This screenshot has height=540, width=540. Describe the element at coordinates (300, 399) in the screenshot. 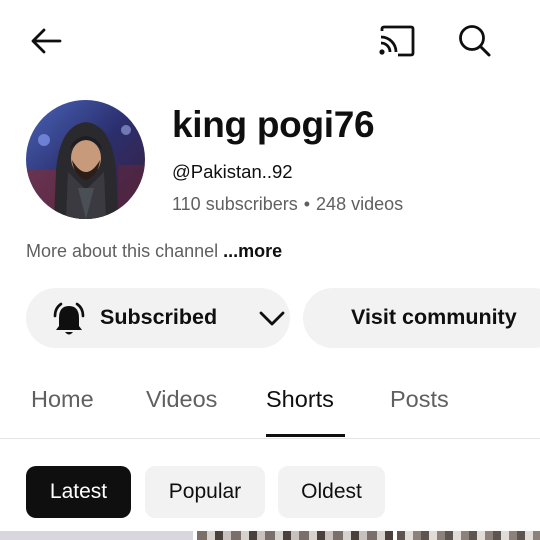

I see `tab-shorts: Shorts` at that location.